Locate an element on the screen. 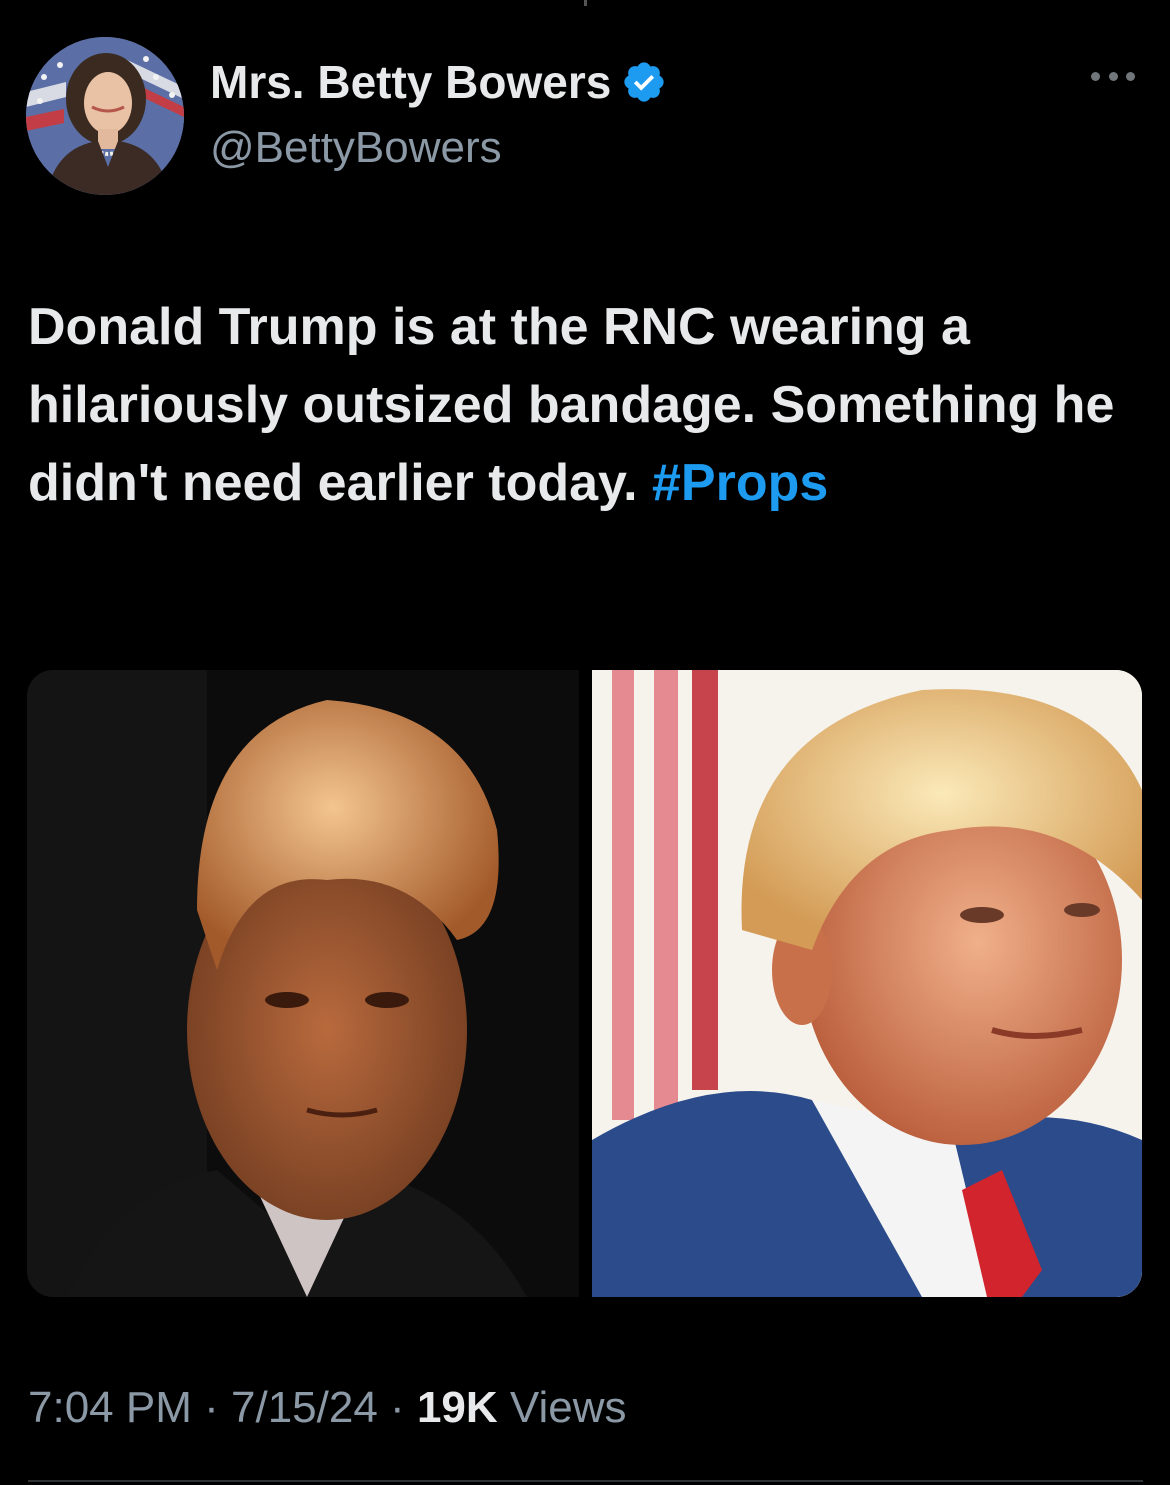 The height and width of the screenshot is (1485, 1170). divider is located at coordinates (585, 1481).